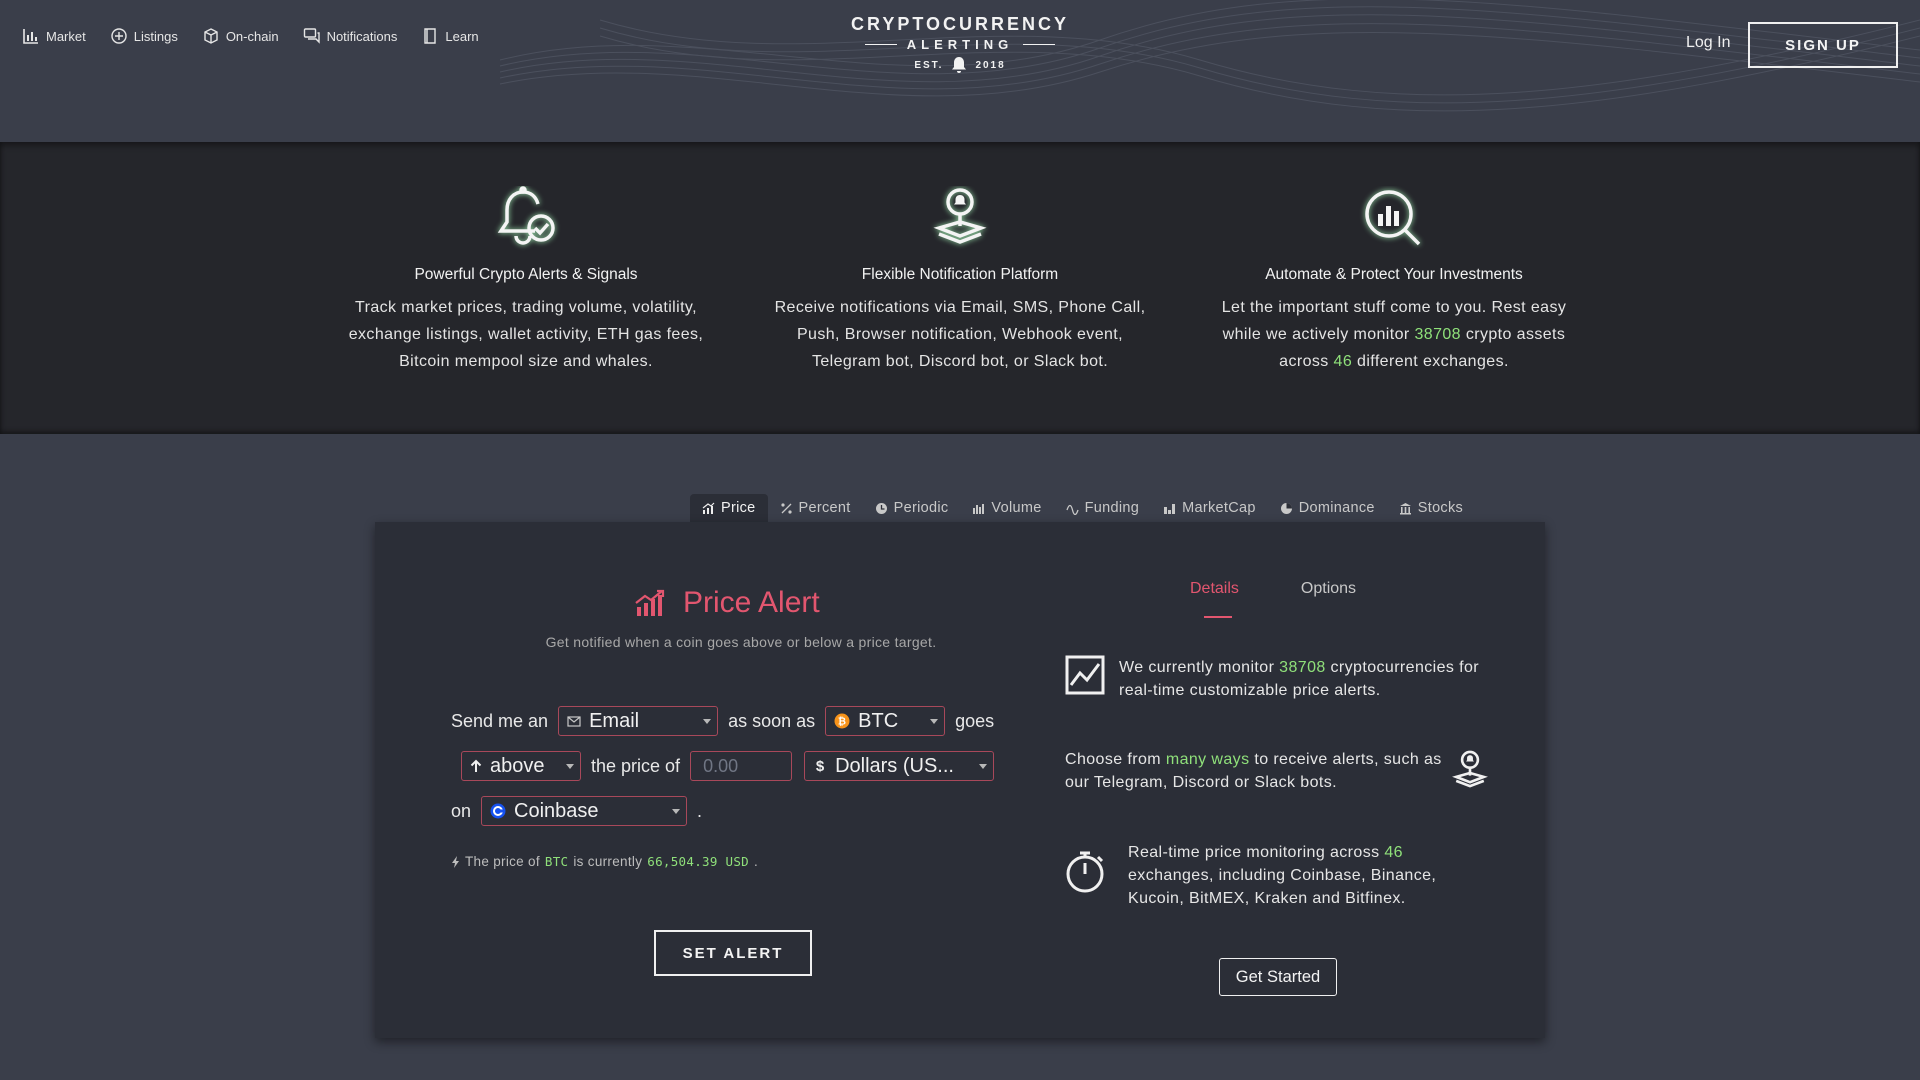 The image size is (1920, 1080). What do you see at coordinates (462, 36) in the screenshot?
I see `nav-learn-label: Learn` at bounding box center [462, 36].